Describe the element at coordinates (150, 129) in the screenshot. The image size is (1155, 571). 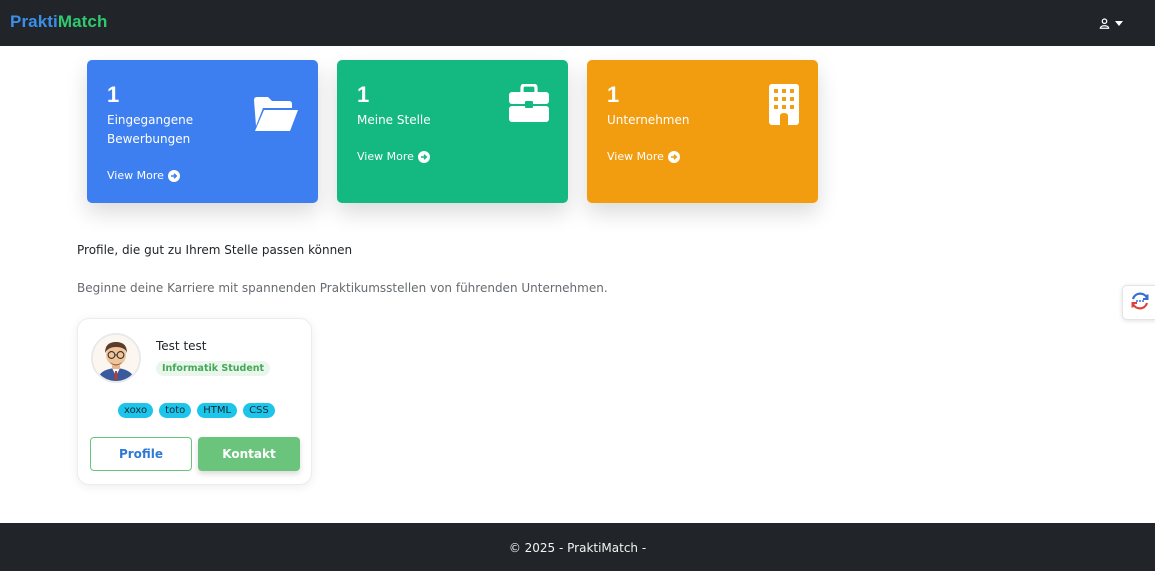
I see `card-label: Eingegangene Bewerbungen` at that location.